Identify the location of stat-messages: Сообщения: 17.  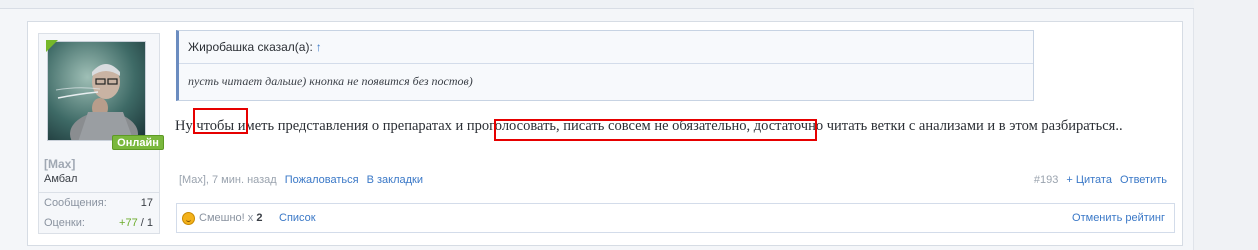
(99, 203).